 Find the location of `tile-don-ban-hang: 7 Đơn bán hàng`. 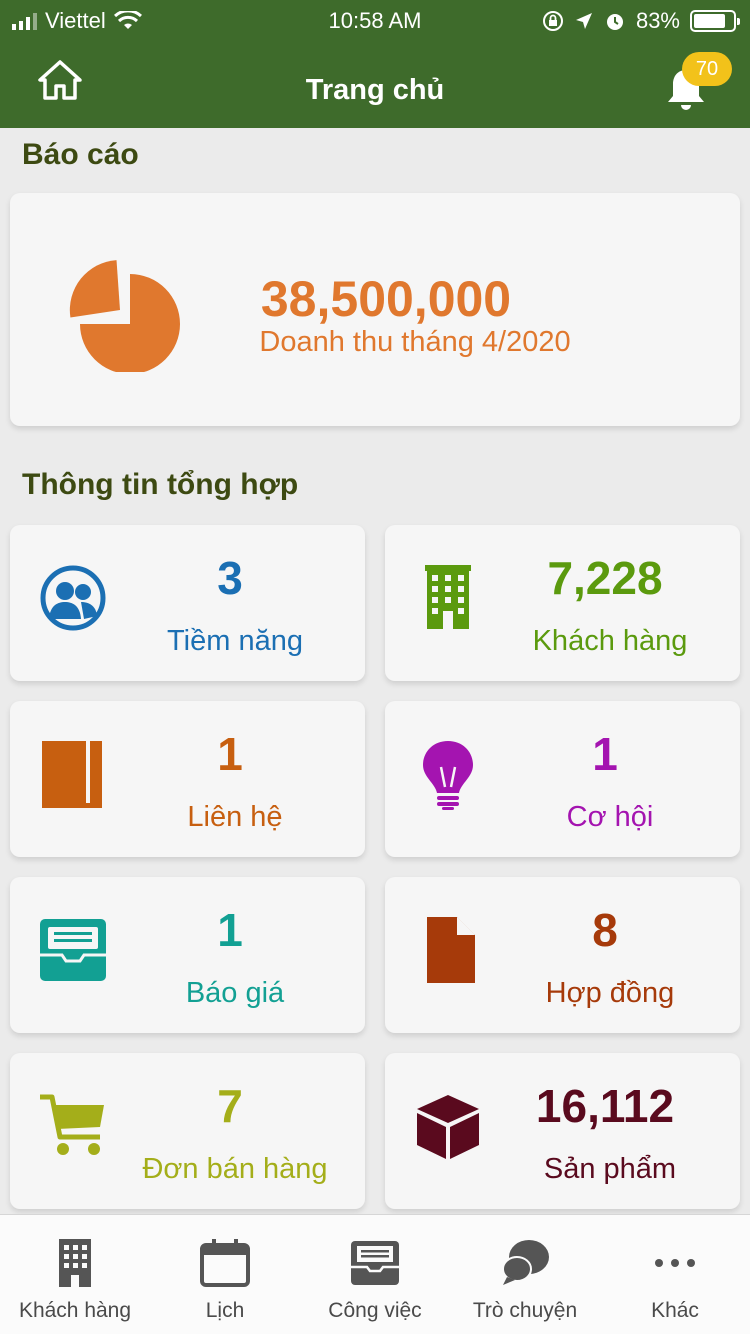

tile-don-ban-hang: 7 Đơn bán hàng is located at coordinates (187, 1131).